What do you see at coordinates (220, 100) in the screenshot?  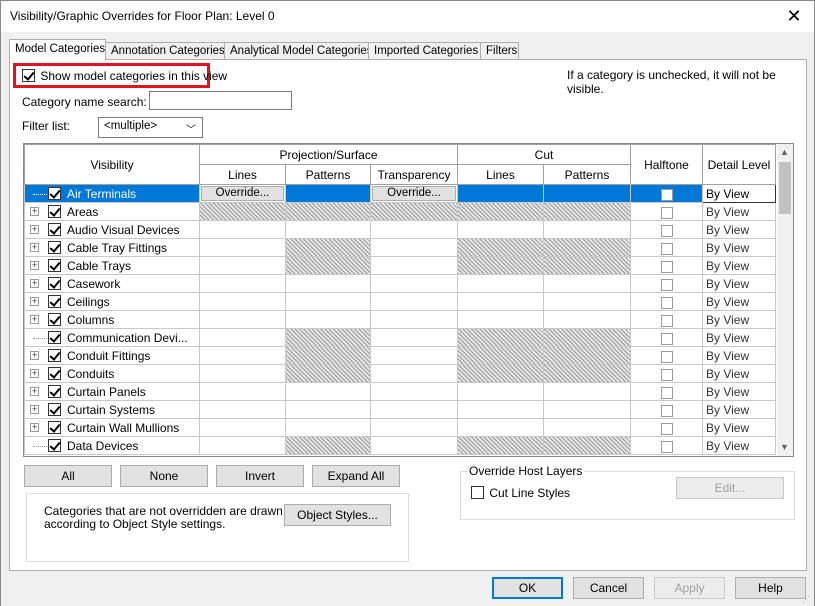 I see `category-search-input` at bounding box center [220, 100].